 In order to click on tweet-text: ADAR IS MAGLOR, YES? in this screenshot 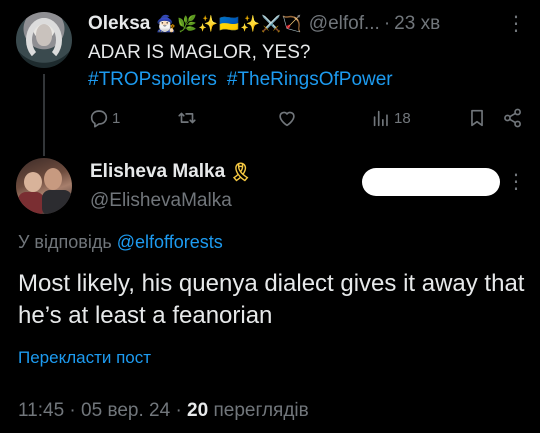, I will do `click(199, 52)`.